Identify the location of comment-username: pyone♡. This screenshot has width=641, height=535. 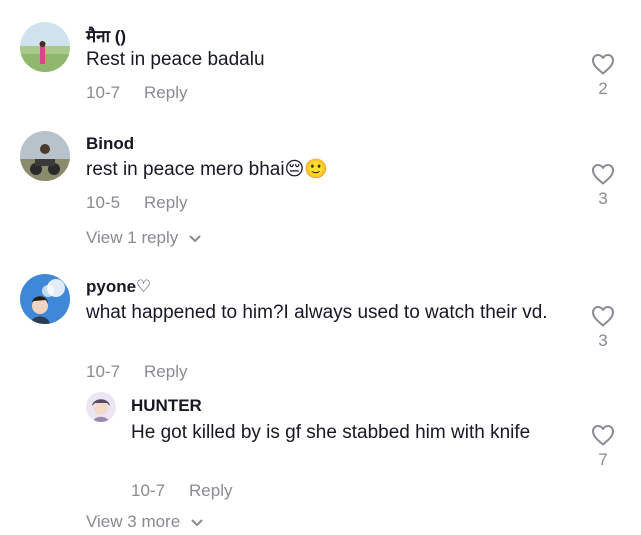
(118, 287).